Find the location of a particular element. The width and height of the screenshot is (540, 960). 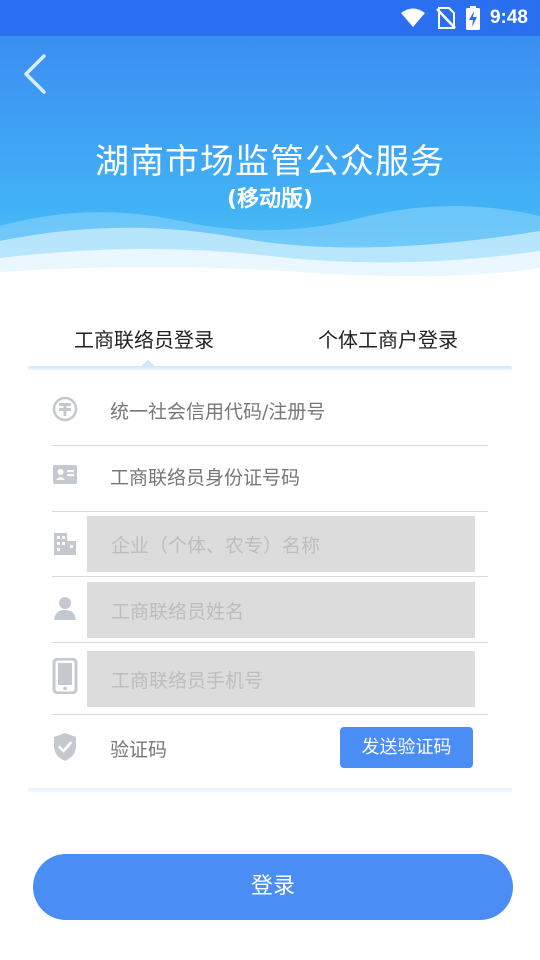

phone-row: 工商联络员手机号 is located at coordinates (270, 683).